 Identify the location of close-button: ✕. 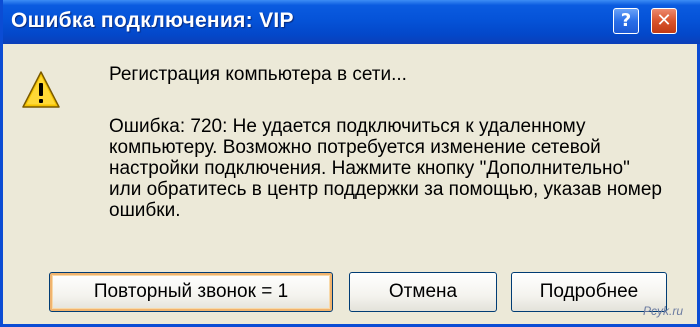
(664, 21).